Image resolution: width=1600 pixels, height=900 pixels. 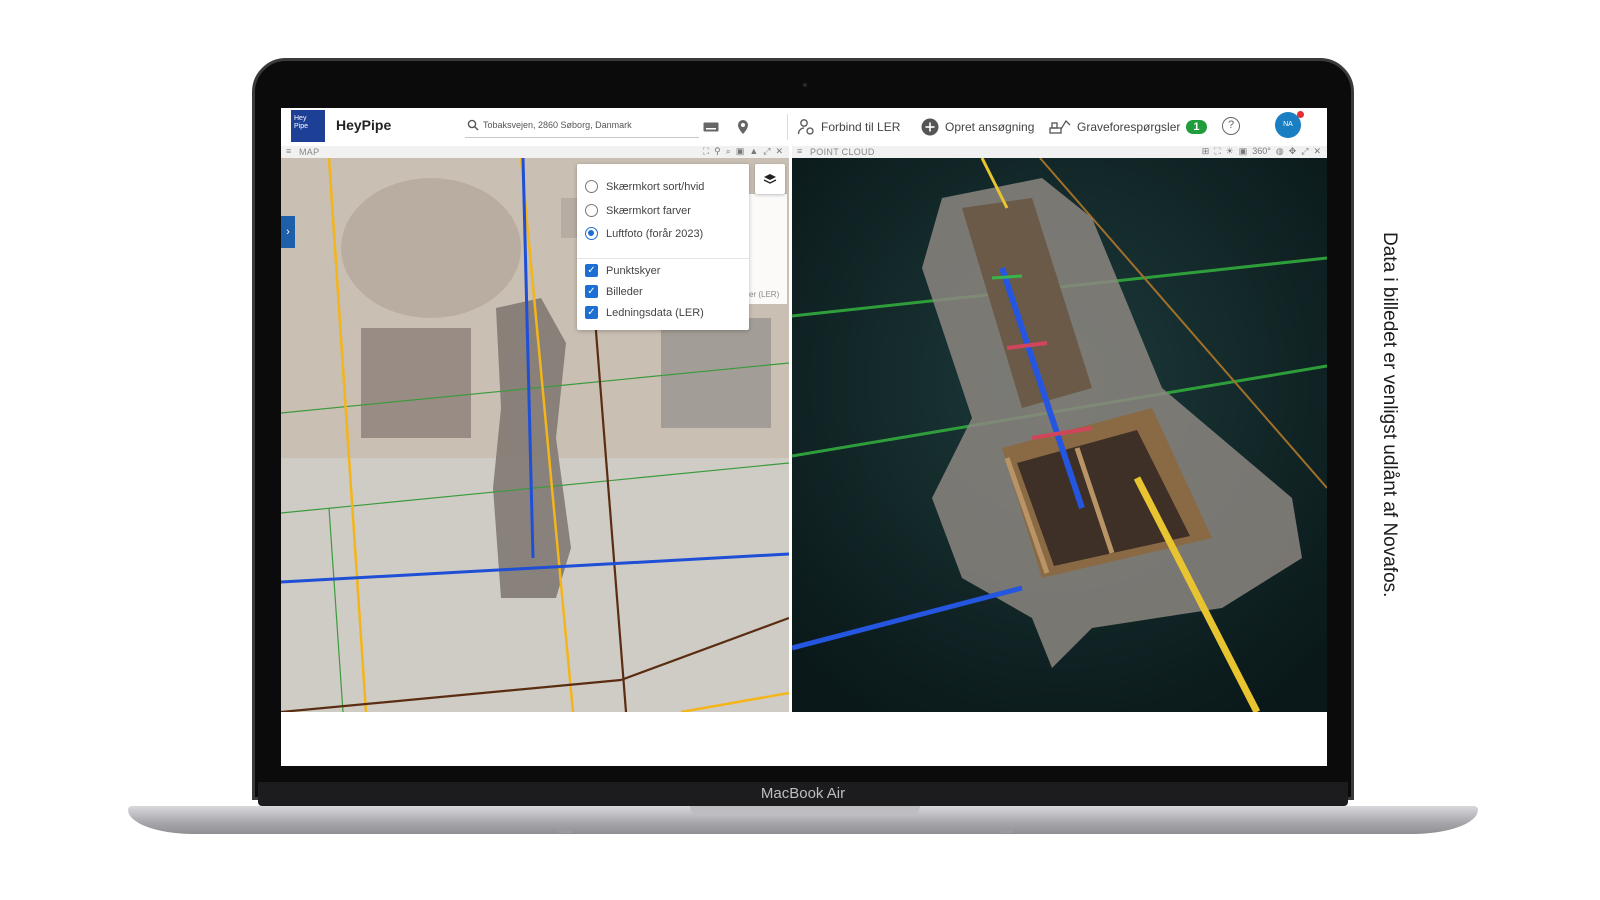 What do you see at coordinates (1230, 151) in the screenshot?
I see `light-icon: ☀` at bounding box center [1230, 151].